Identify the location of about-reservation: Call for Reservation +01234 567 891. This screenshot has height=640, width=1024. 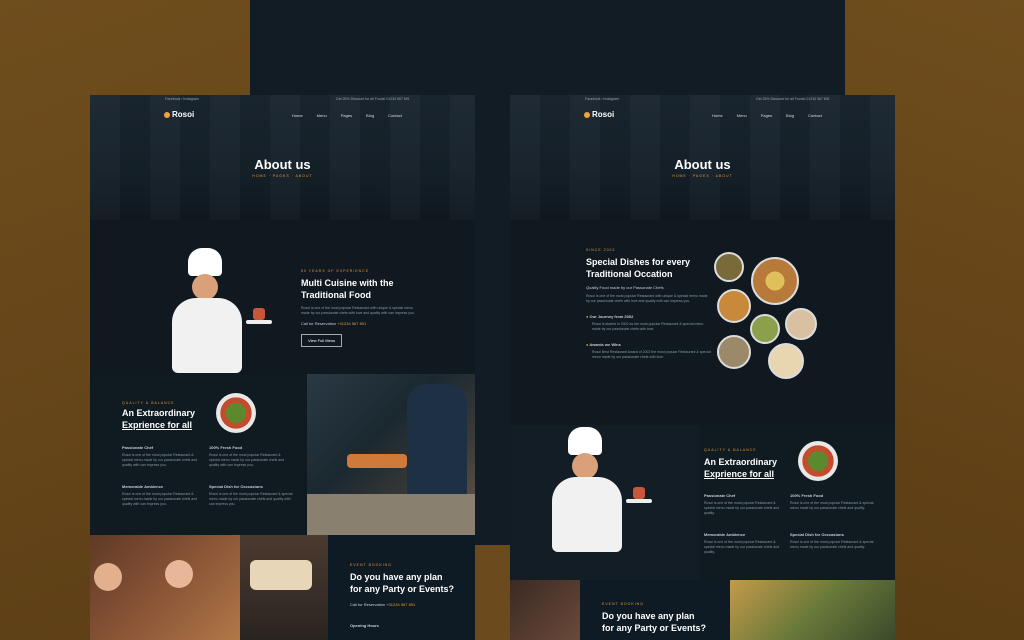
(334, 323).